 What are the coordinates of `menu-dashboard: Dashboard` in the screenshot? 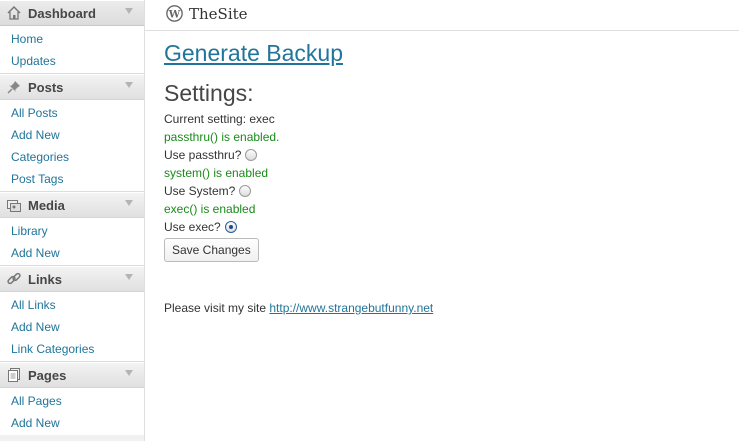 It's located at (72, 13).